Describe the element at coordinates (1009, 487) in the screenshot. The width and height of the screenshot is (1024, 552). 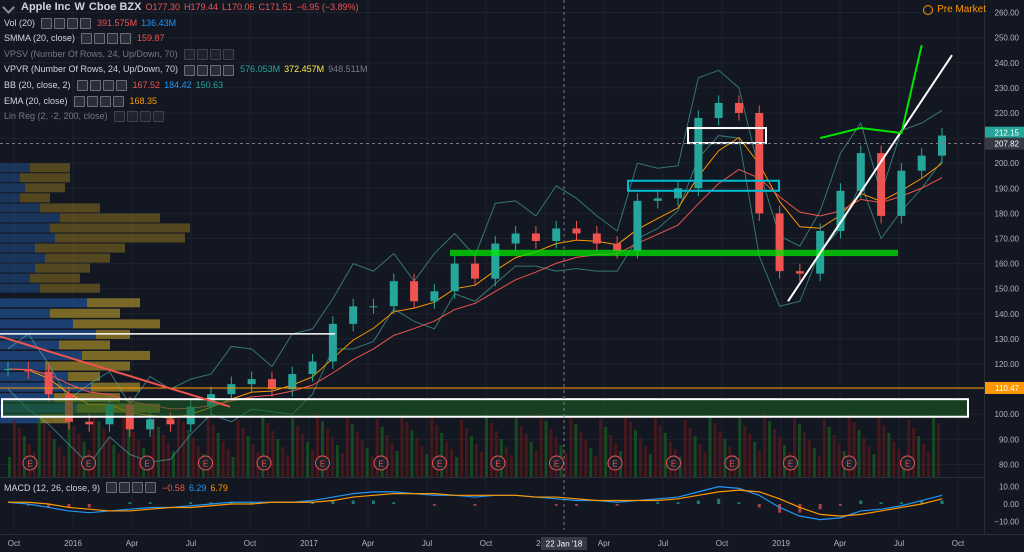
I see `macd-tick-label: 10.00` at that location.